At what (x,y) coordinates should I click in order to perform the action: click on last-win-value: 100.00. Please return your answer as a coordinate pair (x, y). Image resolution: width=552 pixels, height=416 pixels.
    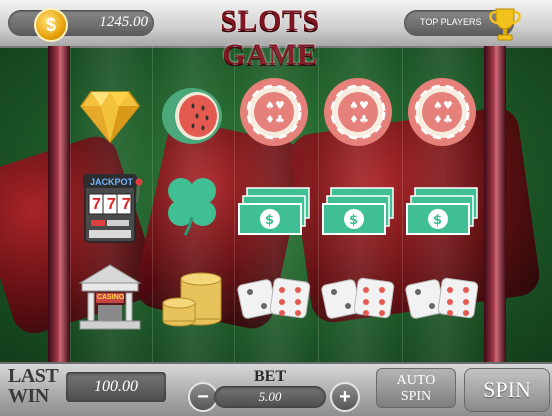
    Looking at the image, I should click on (116, 387).